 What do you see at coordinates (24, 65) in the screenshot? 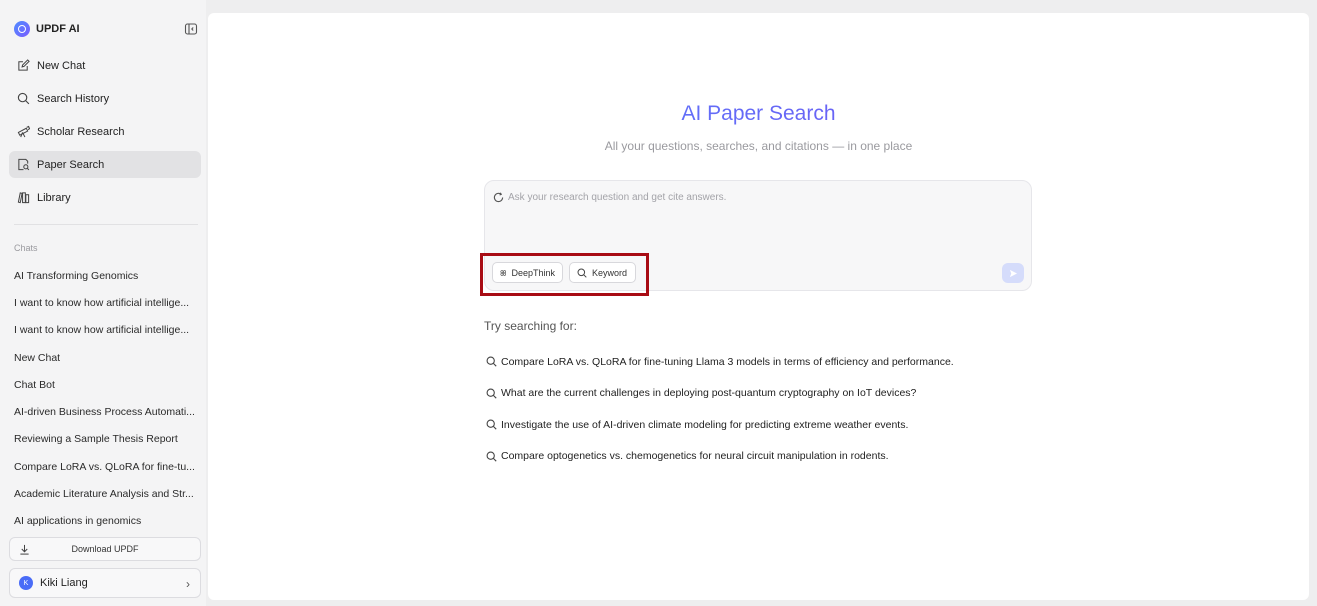
I see `edit-icon` at bounding box center [24, 65].